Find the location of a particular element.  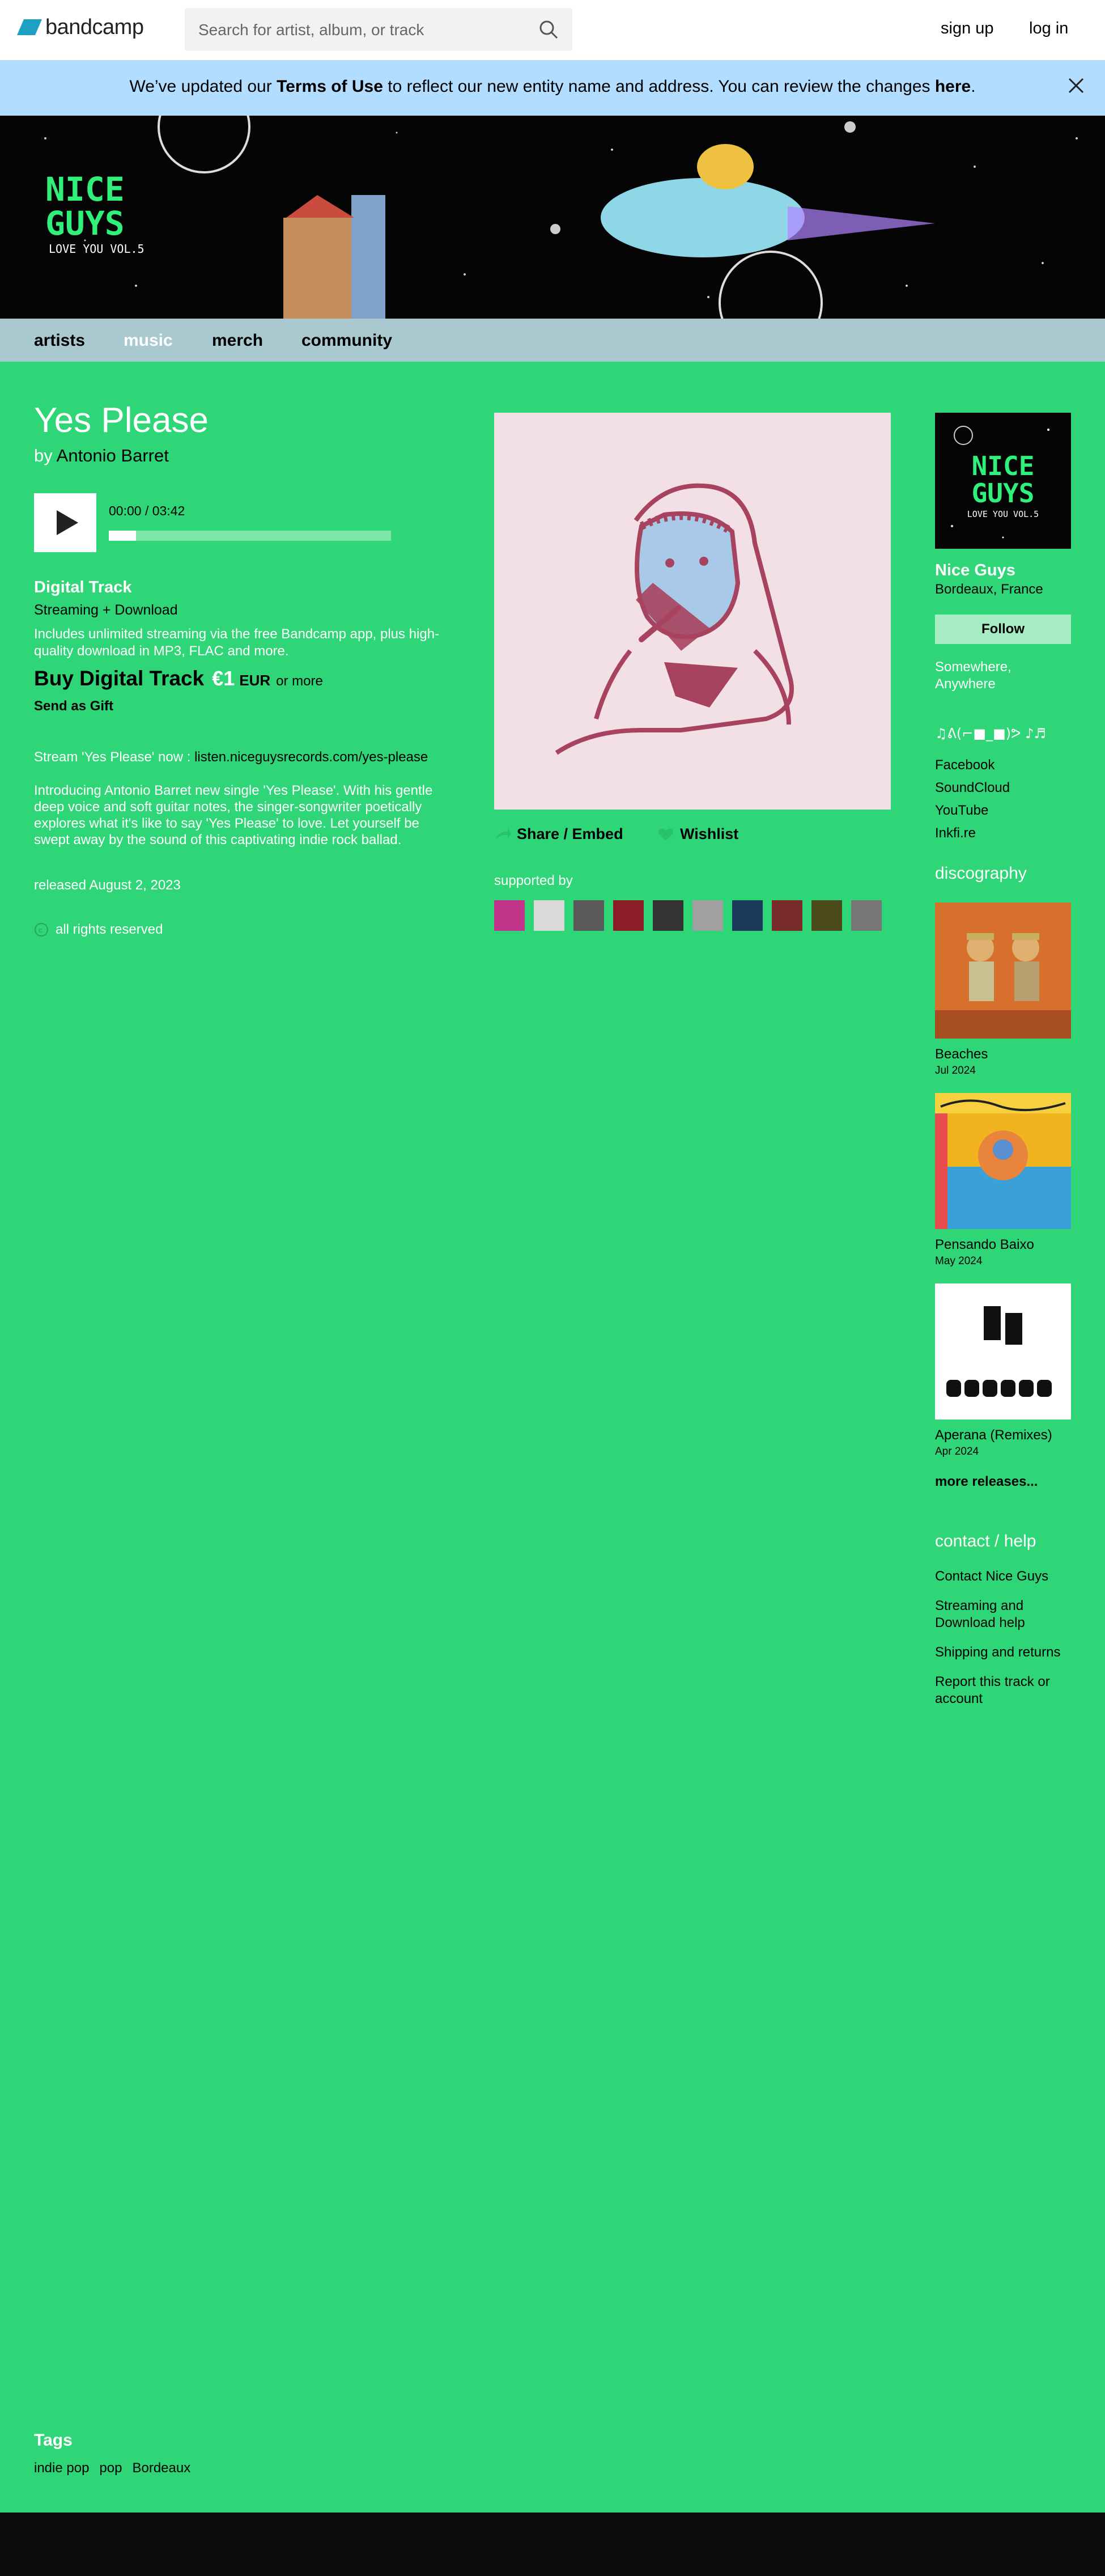

search-icon is located at coordinates (548, 30).